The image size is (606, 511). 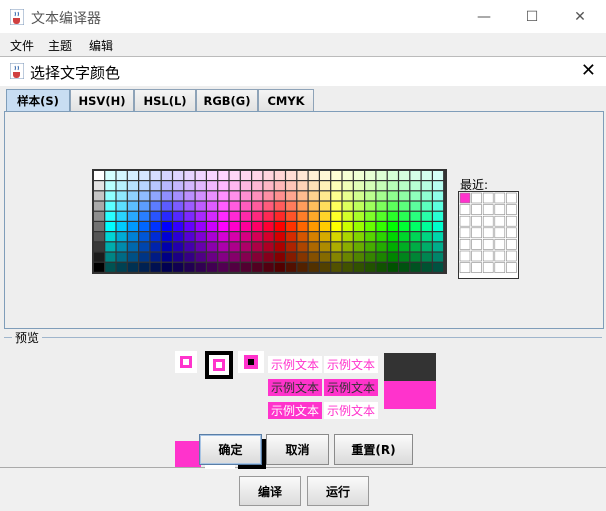 What do you see at coordinates (297, 449) in the screenshot?
I see `cancel-button: 取消` at bounding box center [297, 449].